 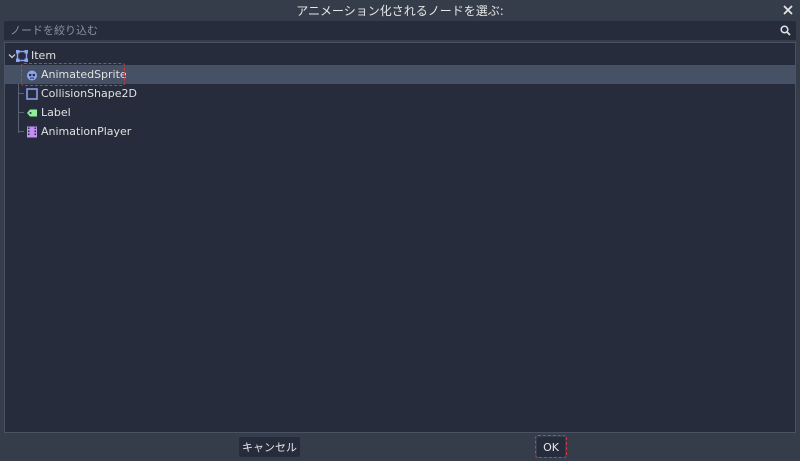 What do you see at coordinates (32, 75) in the screenshot?
I see `animated-sprite-icon` at bounding box center [32, 75].